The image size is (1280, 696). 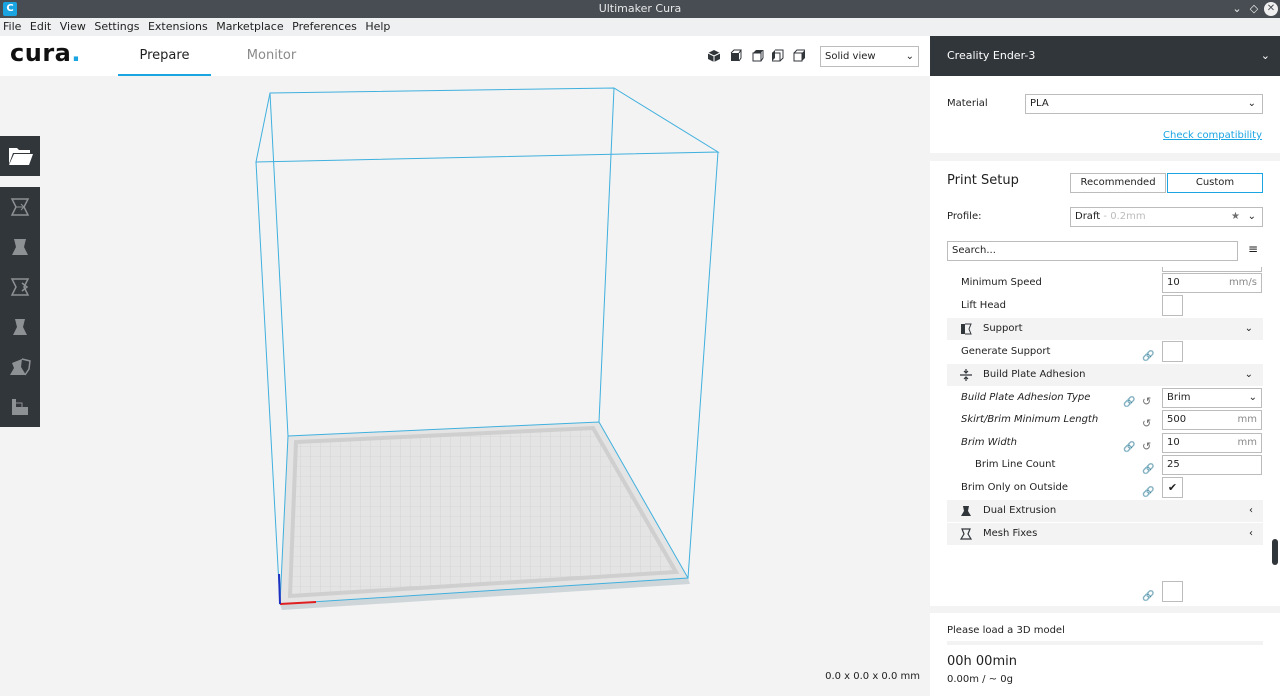 What do you see at coordinates (1105, 306) in the screenshot?
I see `setting-row-lift-head: Lift Head` at bounding box center [1105, 306].